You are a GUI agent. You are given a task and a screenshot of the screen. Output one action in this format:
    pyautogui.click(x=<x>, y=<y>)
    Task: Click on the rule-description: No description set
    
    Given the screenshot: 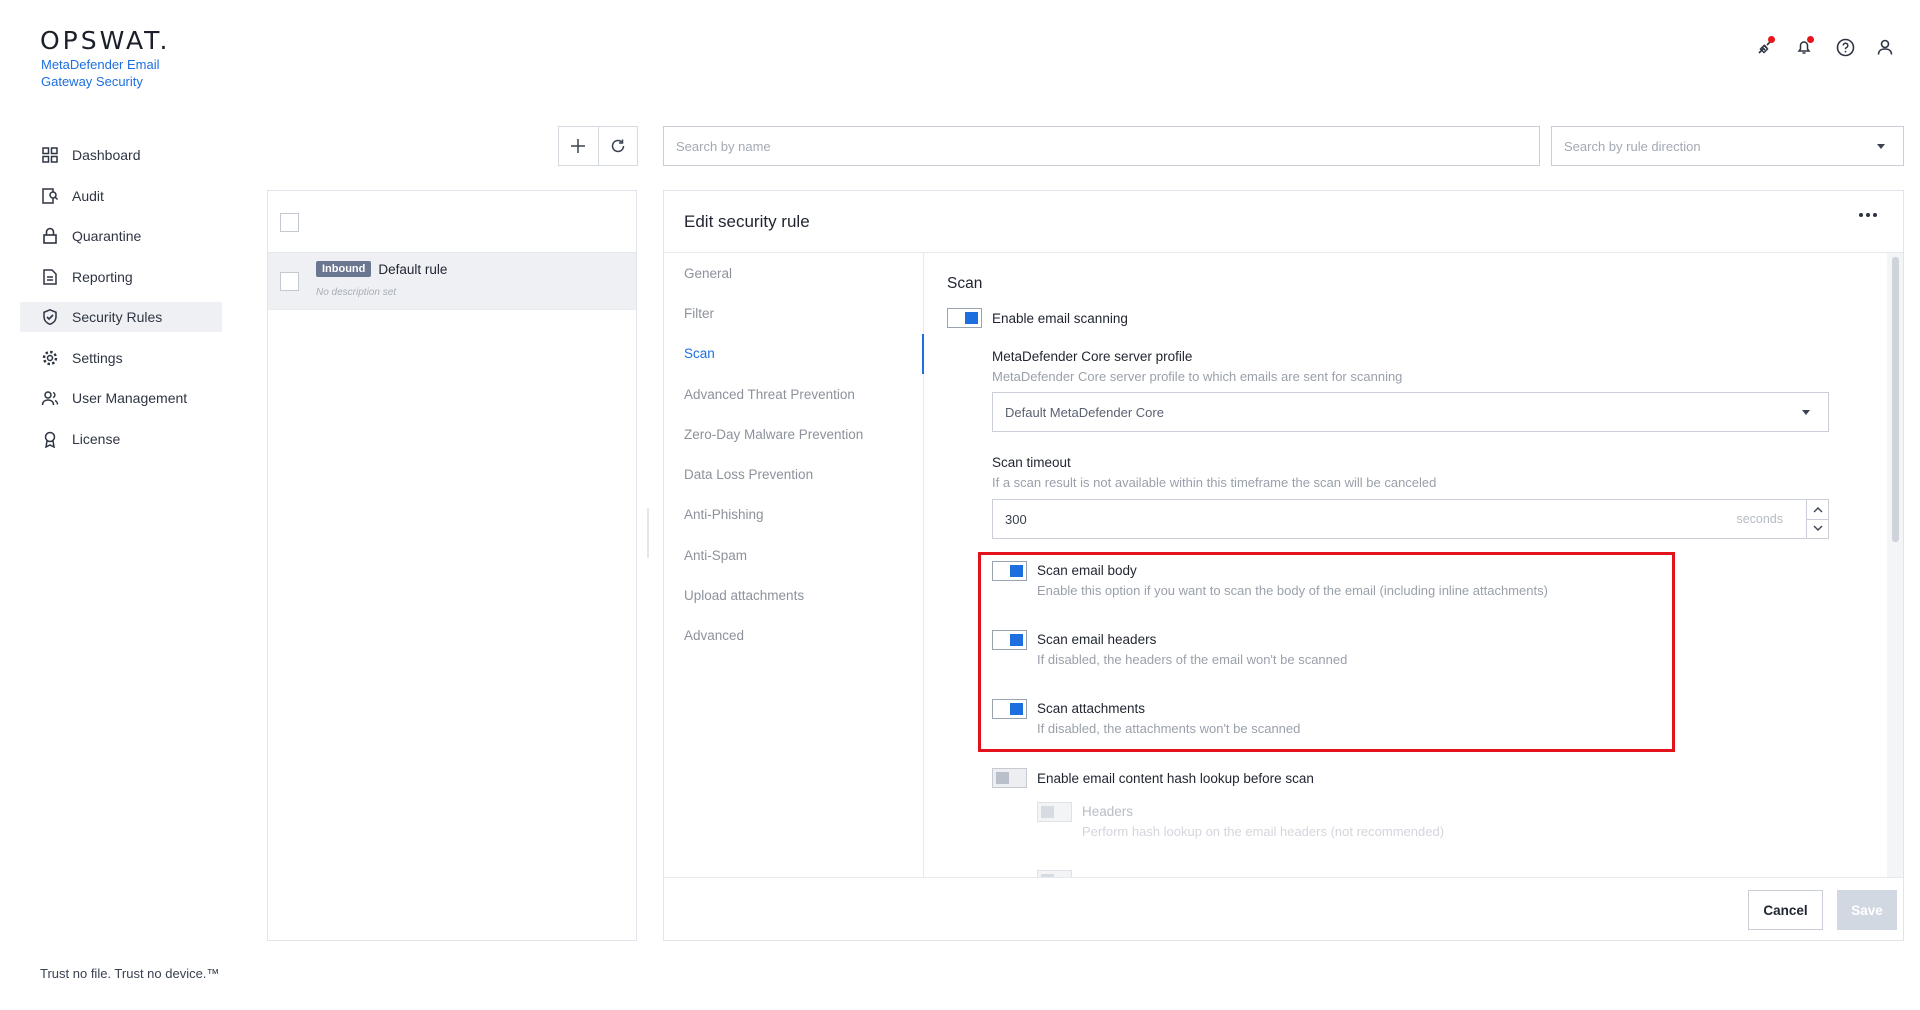 What is the action you would take?
    pyautogui.click(x=356, y=292)
    